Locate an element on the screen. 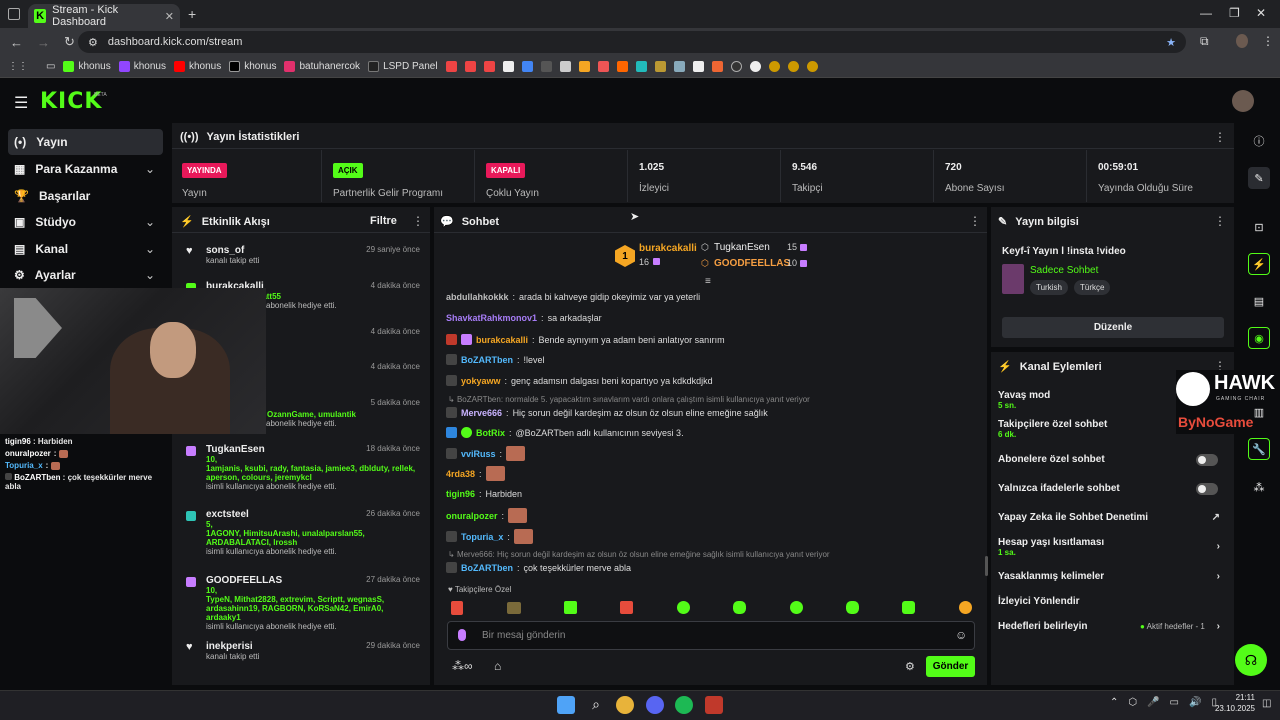  back-icon: ← is located at coordinates (16, 42).